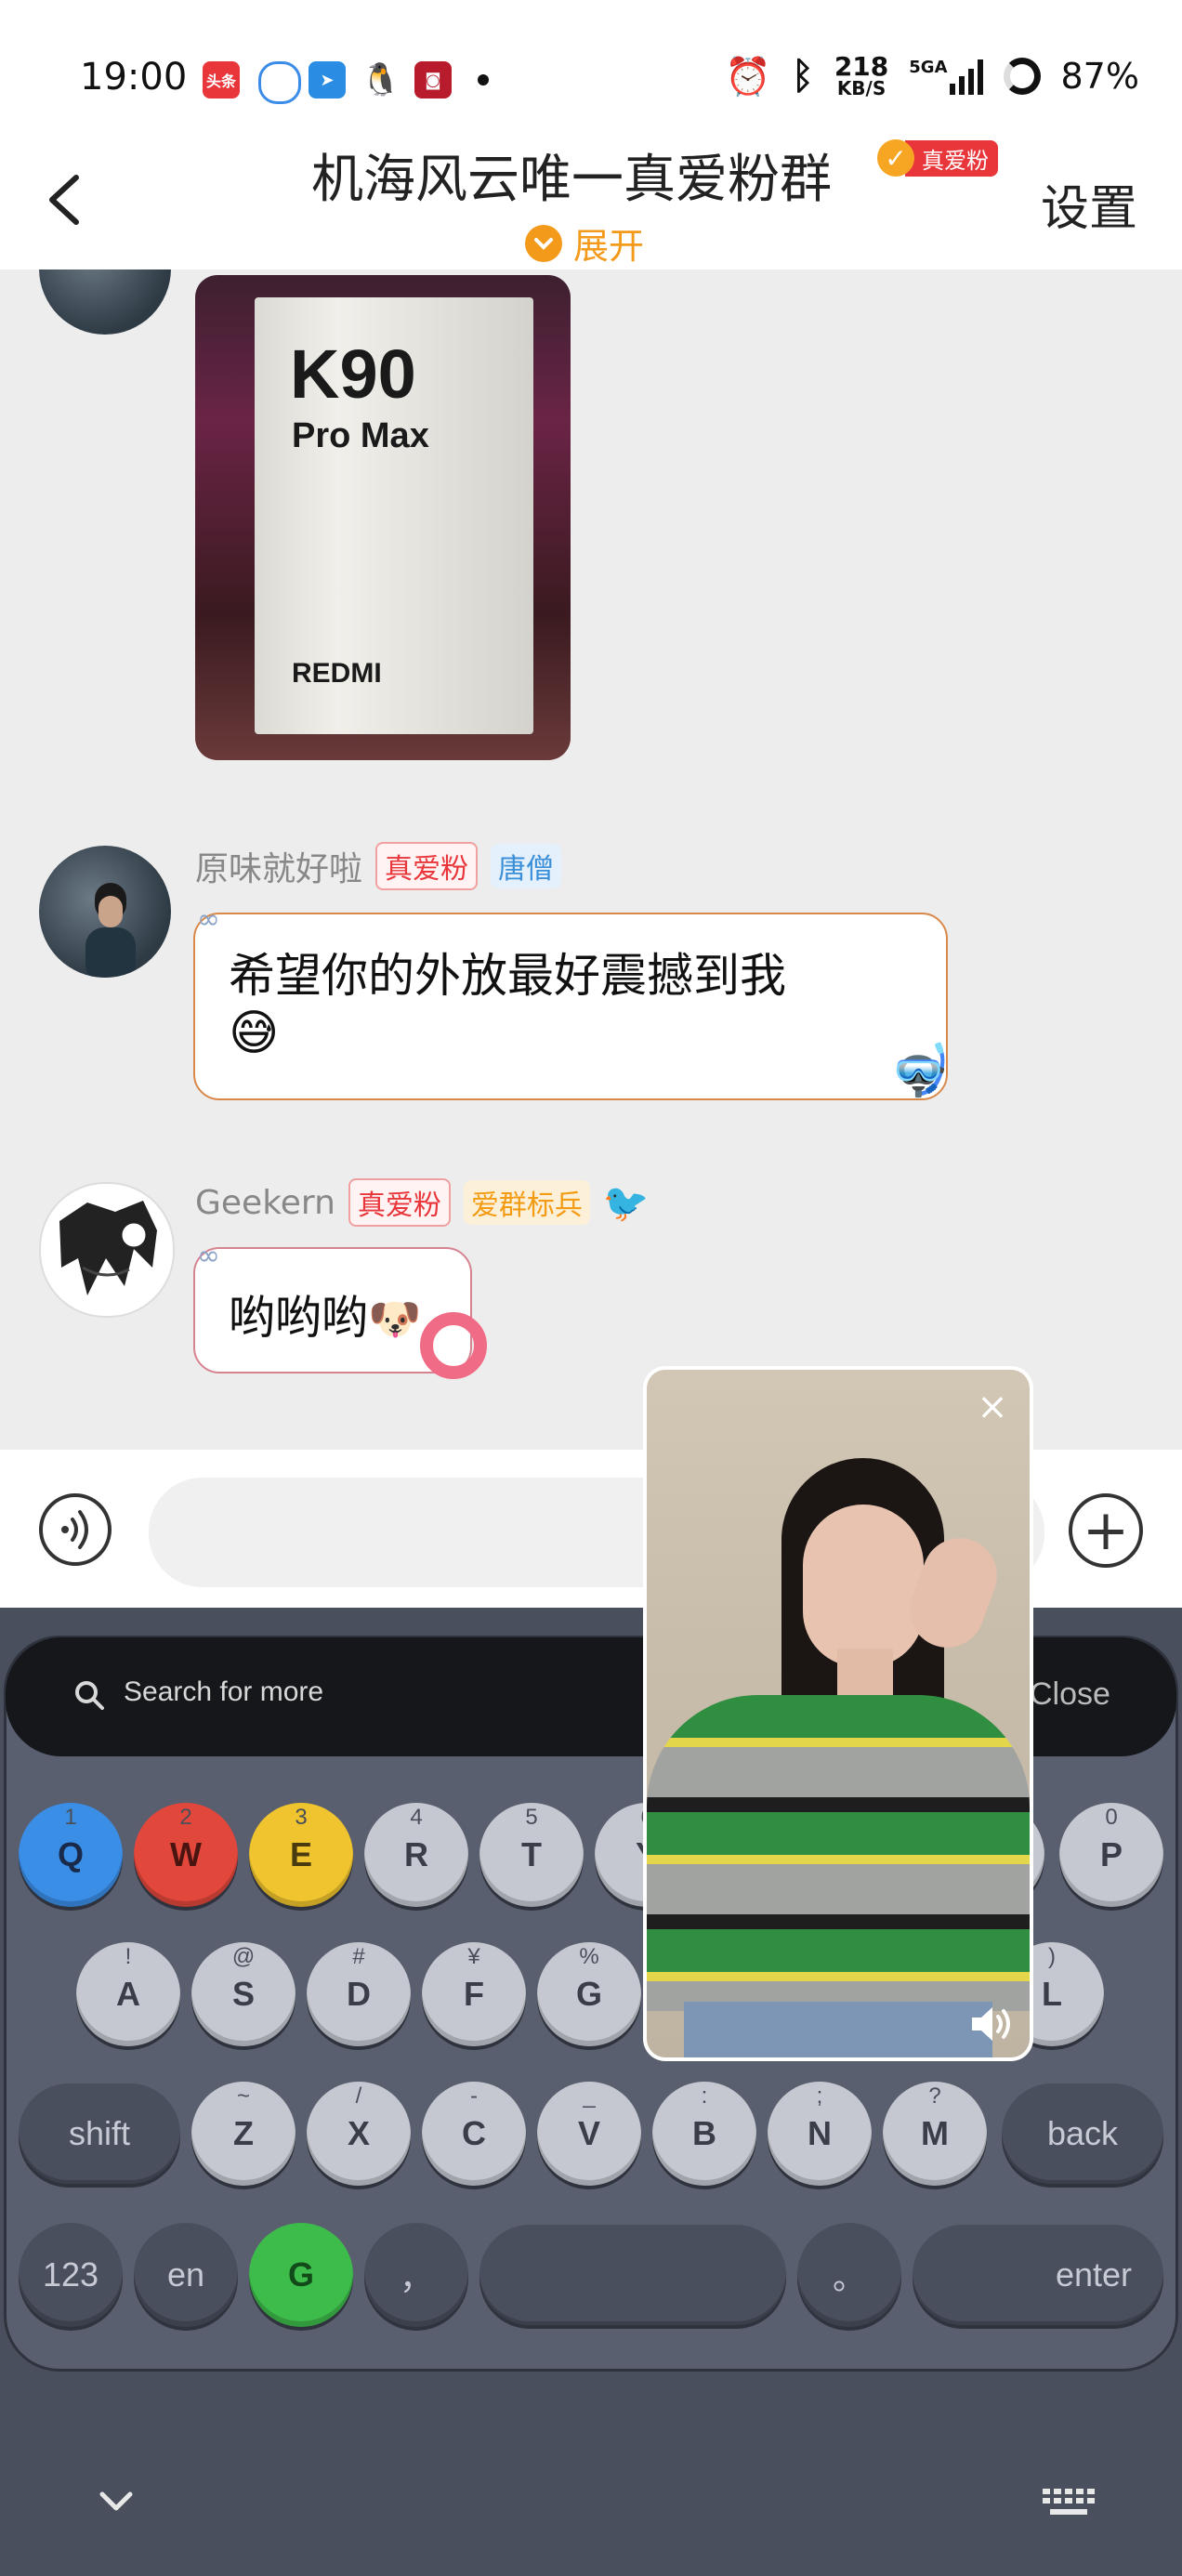 The width and height of the screenshot is (1182, 2576). I want to click on key-n: ; N, so click(820, 2134).